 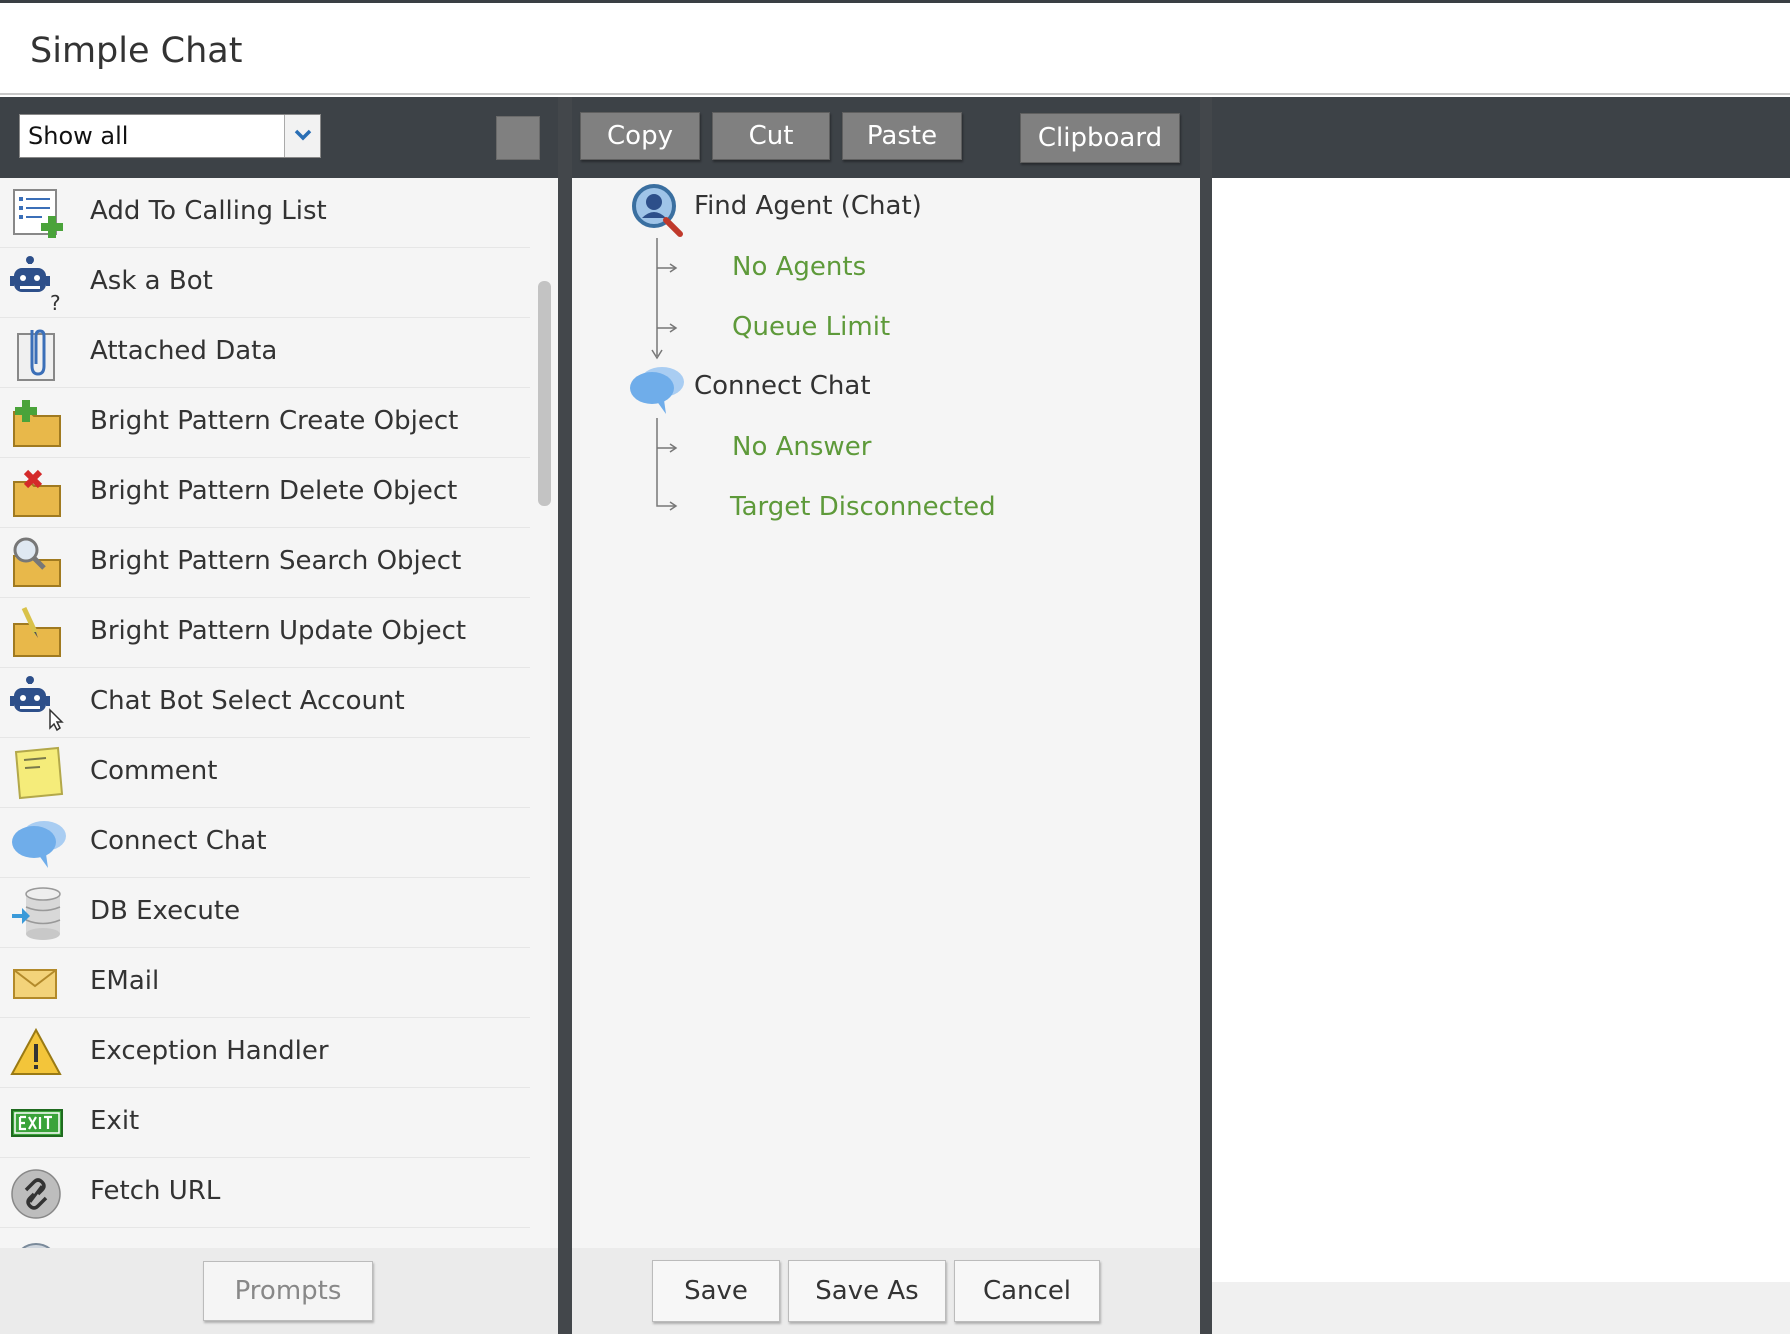 What do you see at coordinates (155, 1191) in the screenshot?
I see `palette-item-label: Fetch URL` at bounding box center [155, 1191].